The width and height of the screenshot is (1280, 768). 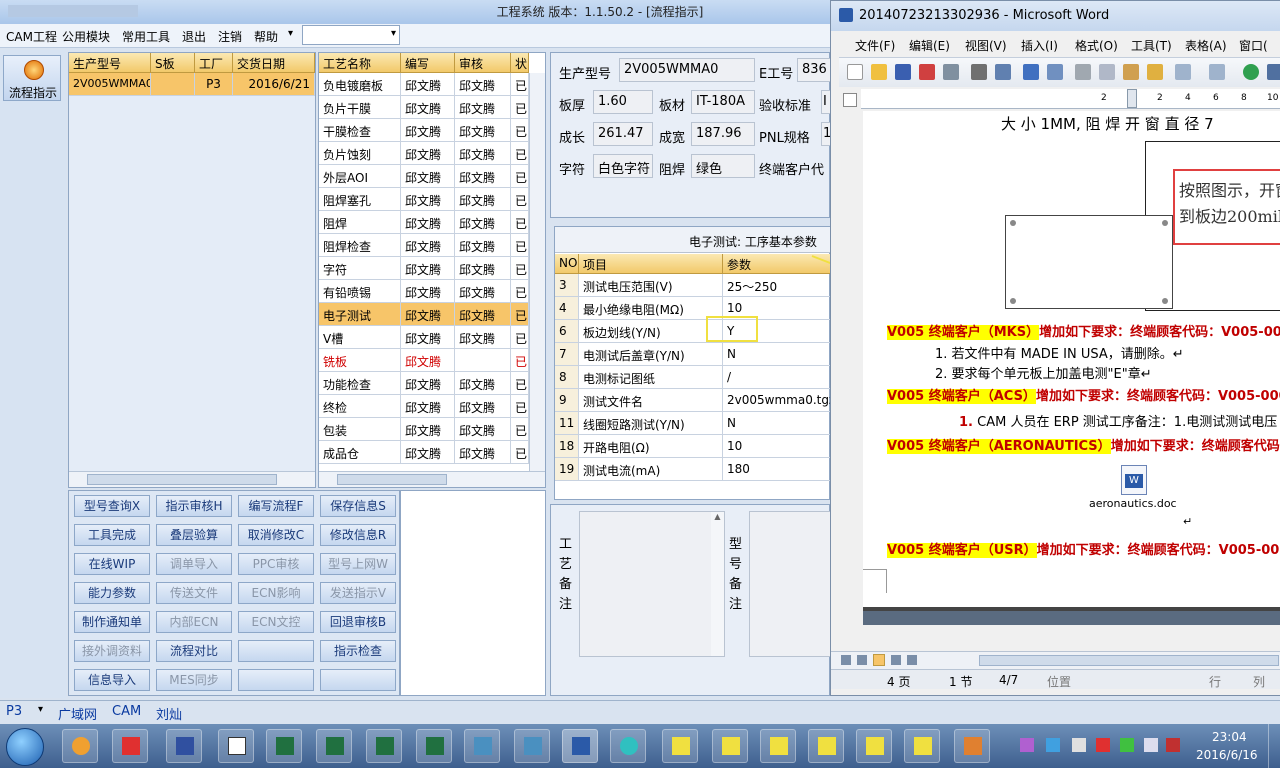 I want to click on research-icon, so click(x=1055, y=72).